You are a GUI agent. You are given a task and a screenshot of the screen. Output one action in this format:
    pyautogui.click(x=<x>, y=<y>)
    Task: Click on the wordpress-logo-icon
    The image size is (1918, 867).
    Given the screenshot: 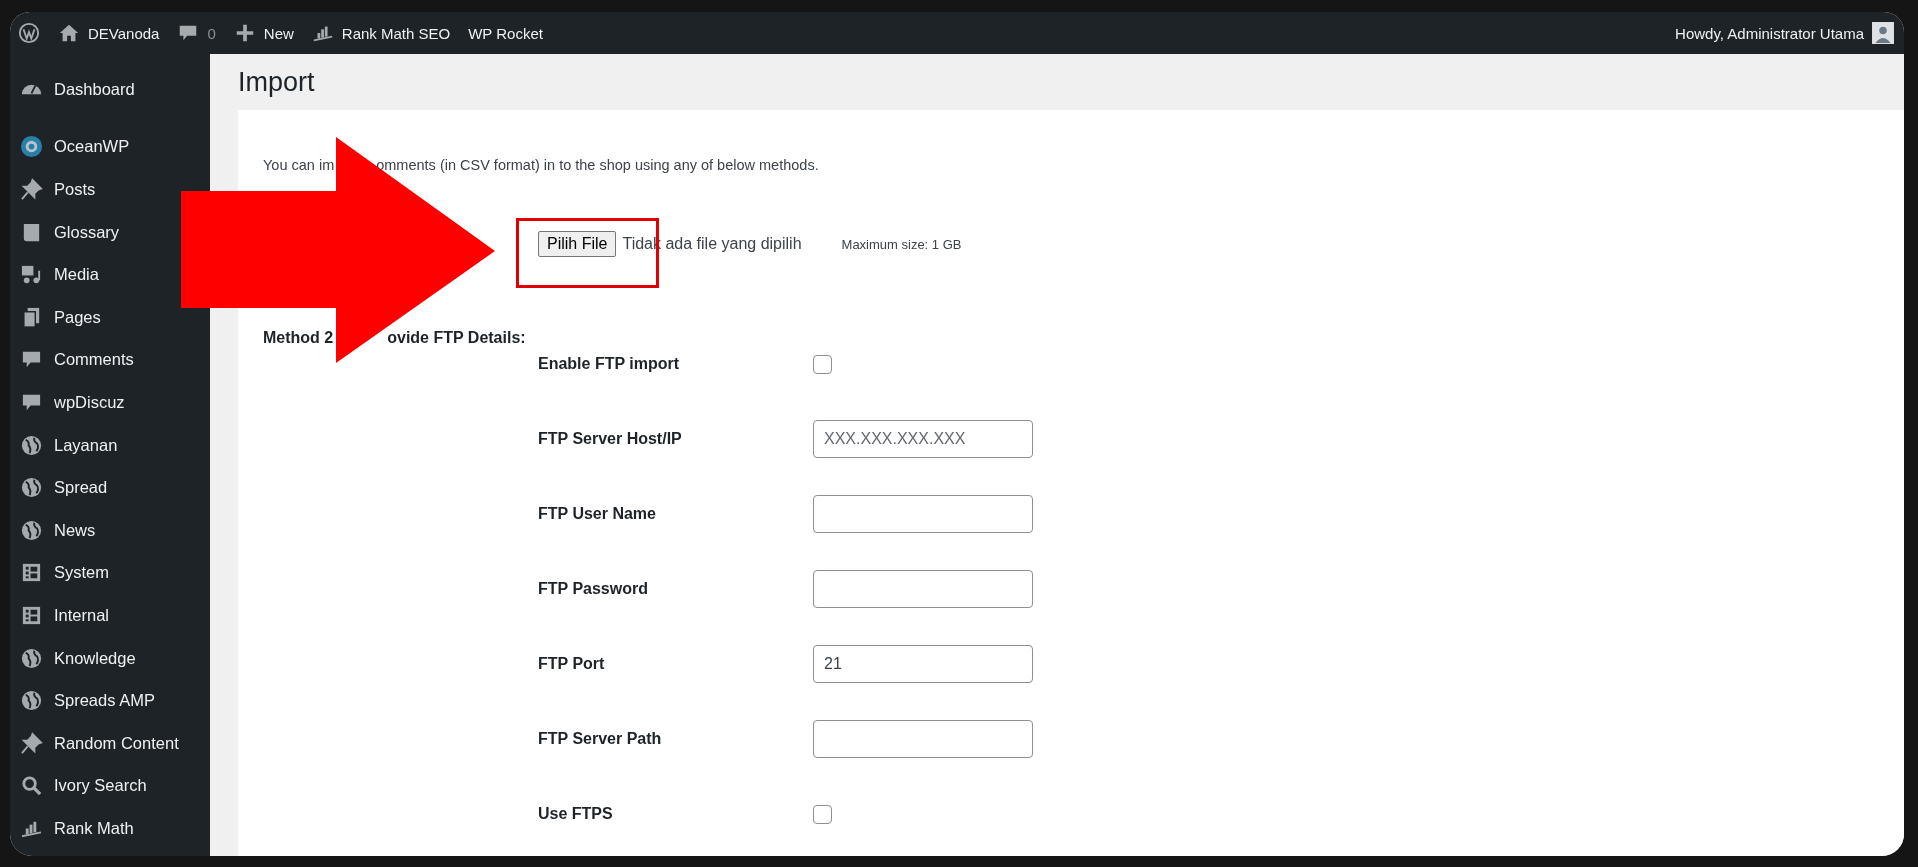 What is the action you would take?
    pyautogui.click(x=29, y=33)
    